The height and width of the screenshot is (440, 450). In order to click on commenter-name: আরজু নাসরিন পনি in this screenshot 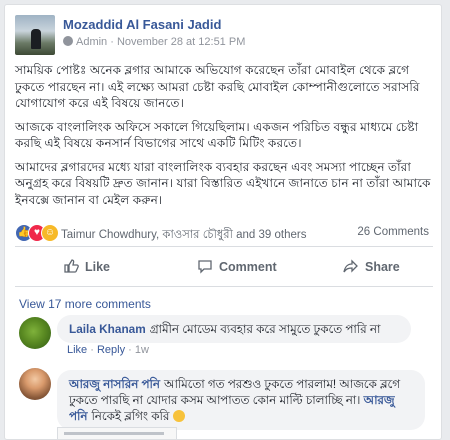, I will do `click(114, 384)`.